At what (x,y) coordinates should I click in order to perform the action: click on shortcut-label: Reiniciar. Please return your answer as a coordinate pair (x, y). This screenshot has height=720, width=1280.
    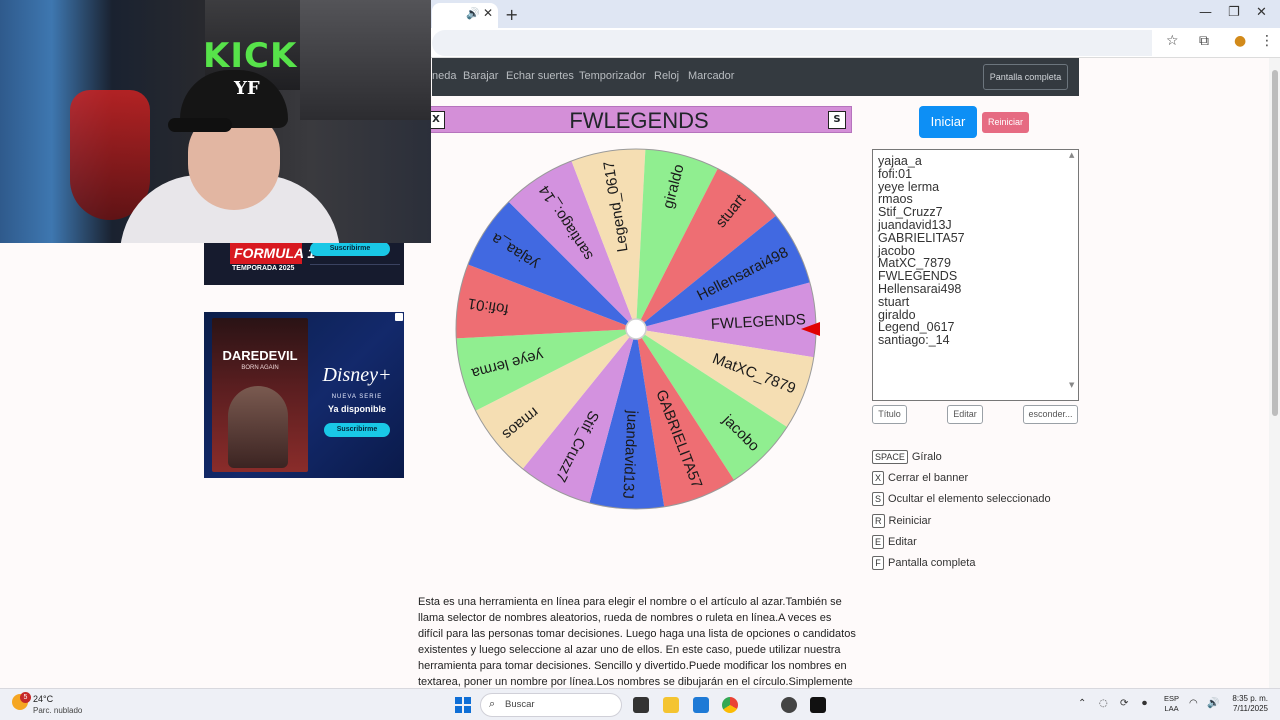
    Looking at the image, I should click on (910, 521).